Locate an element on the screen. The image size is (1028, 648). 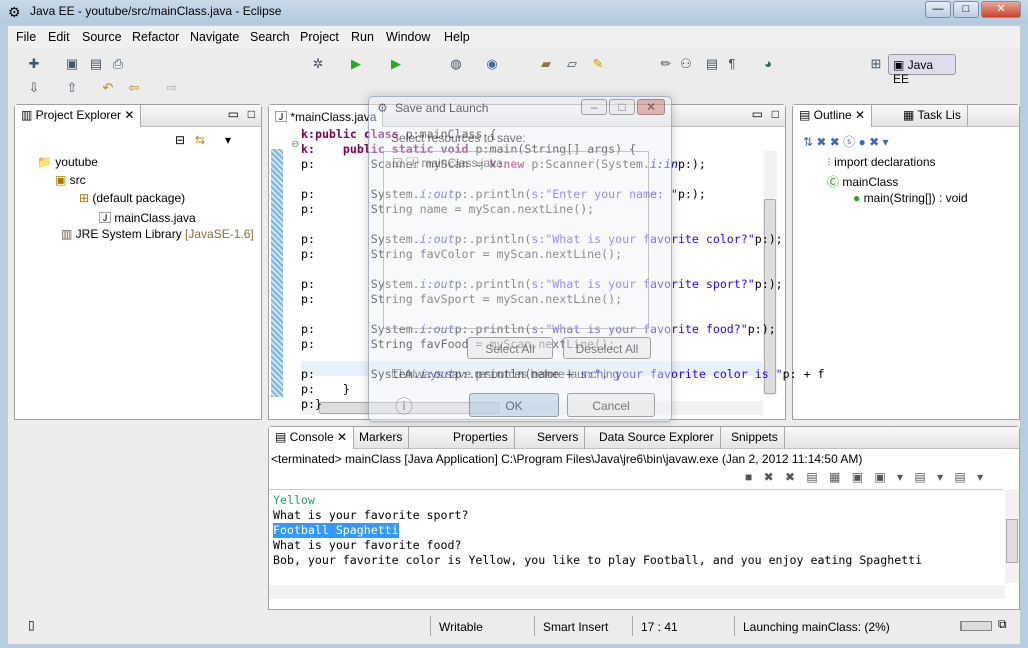
print-icon: ⎙ is located at coordinates (118, 64).